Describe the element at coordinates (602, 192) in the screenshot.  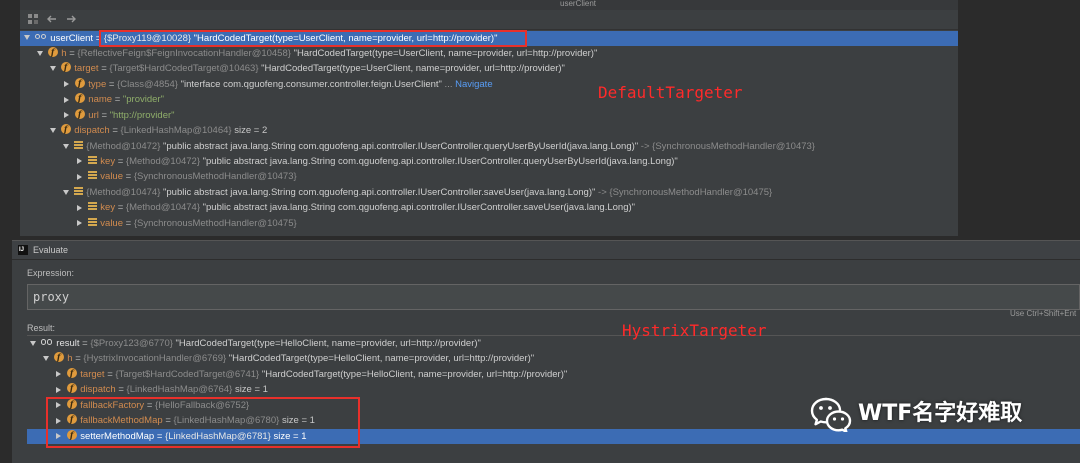
I see `map-arrow: ->` at that location.